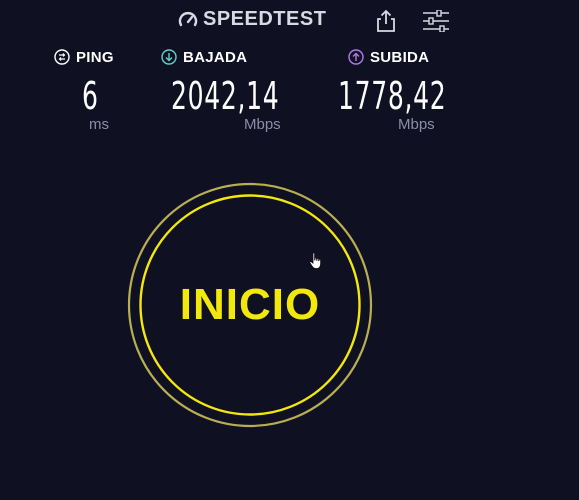 Image resolution: width=579 pixels, height=500 pixels. I want to click on header-bar: SPEEDTEST, so click(289, 21).